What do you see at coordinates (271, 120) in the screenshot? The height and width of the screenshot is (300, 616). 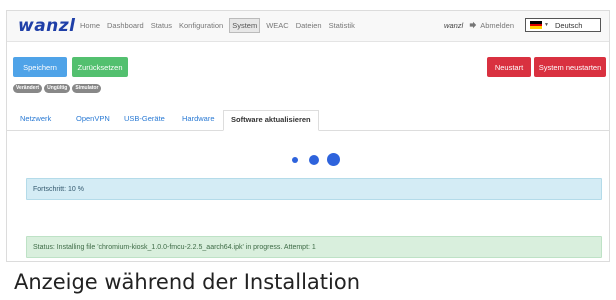 I see `tab-software-update: Software aktualisieren` at bounding box center [271, 120].